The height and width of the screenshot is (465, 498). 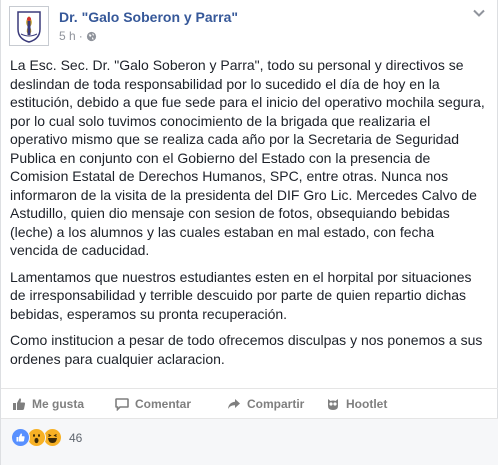 I want to click on hootlet-label: Hootlet, so click(x=367, y=403).